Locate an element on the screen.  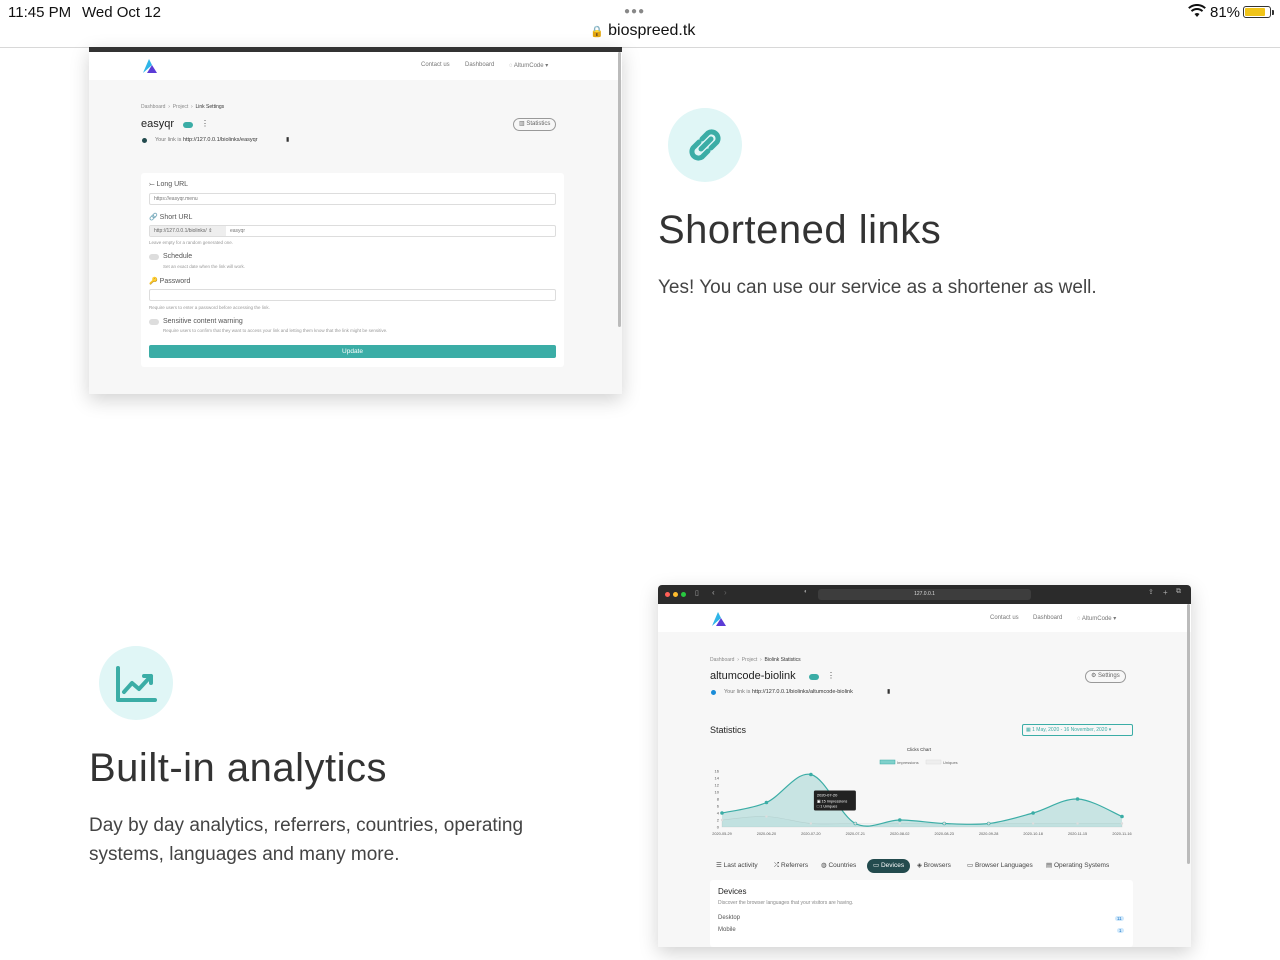
browser-address-bar: 127.0.0.1 is located at coordinates (924, 594).